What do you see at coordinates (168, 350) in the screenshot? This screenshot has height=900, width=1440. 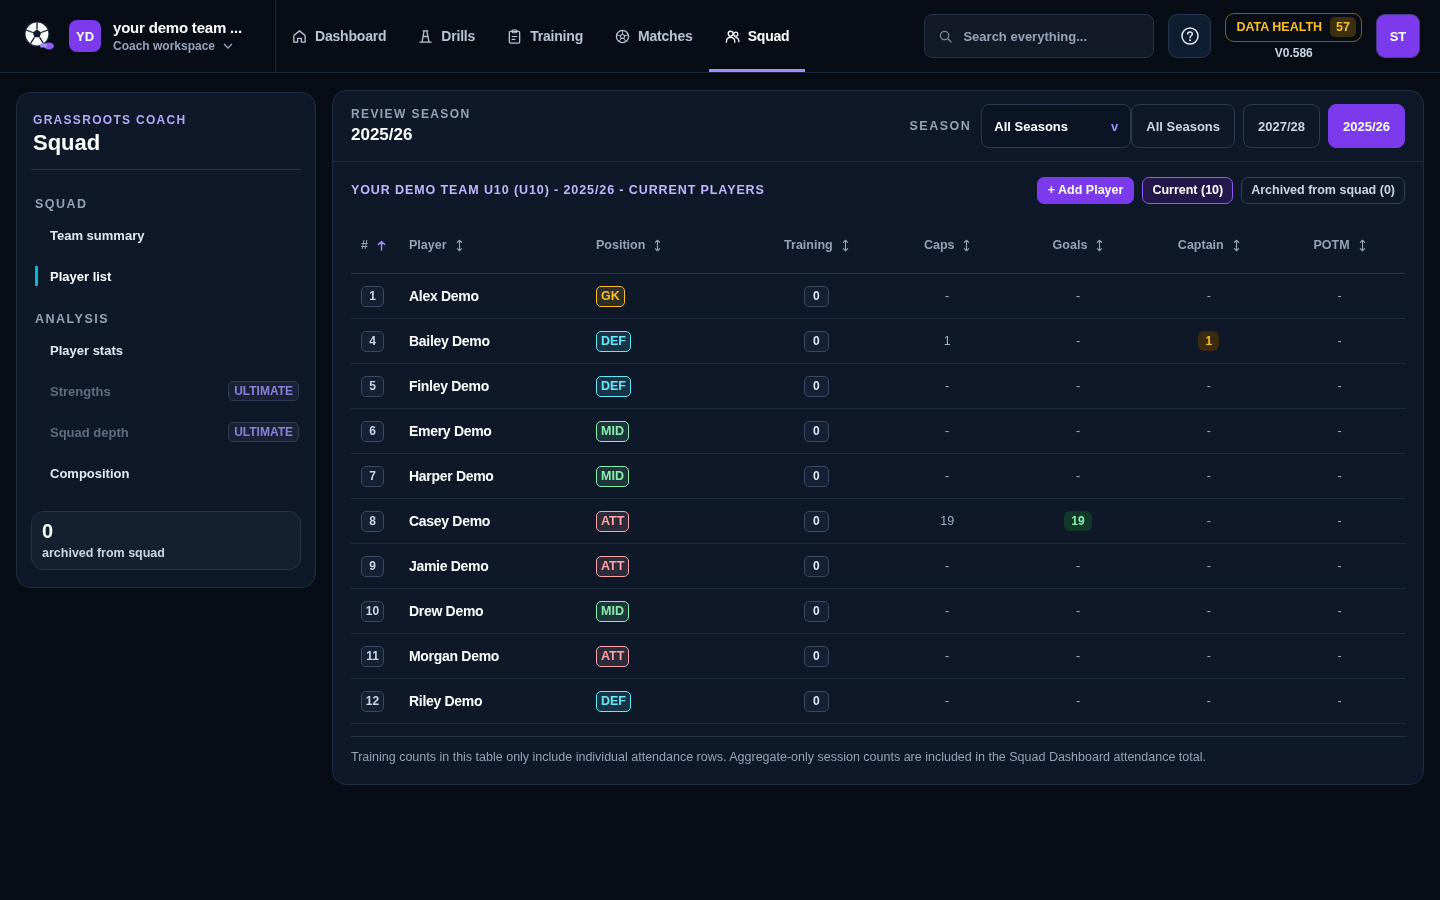 I see `sidebar-item: Player stats` at bounding box center [168, 350].